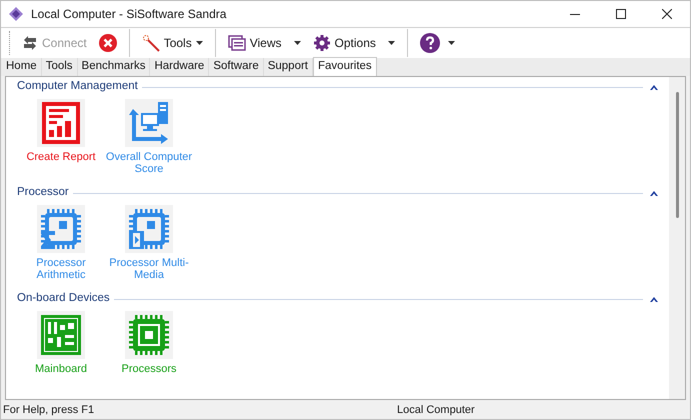  Describe the element at coordinates (677, 155) in the screenshot. I see `scrollbar-thumb` at that location.